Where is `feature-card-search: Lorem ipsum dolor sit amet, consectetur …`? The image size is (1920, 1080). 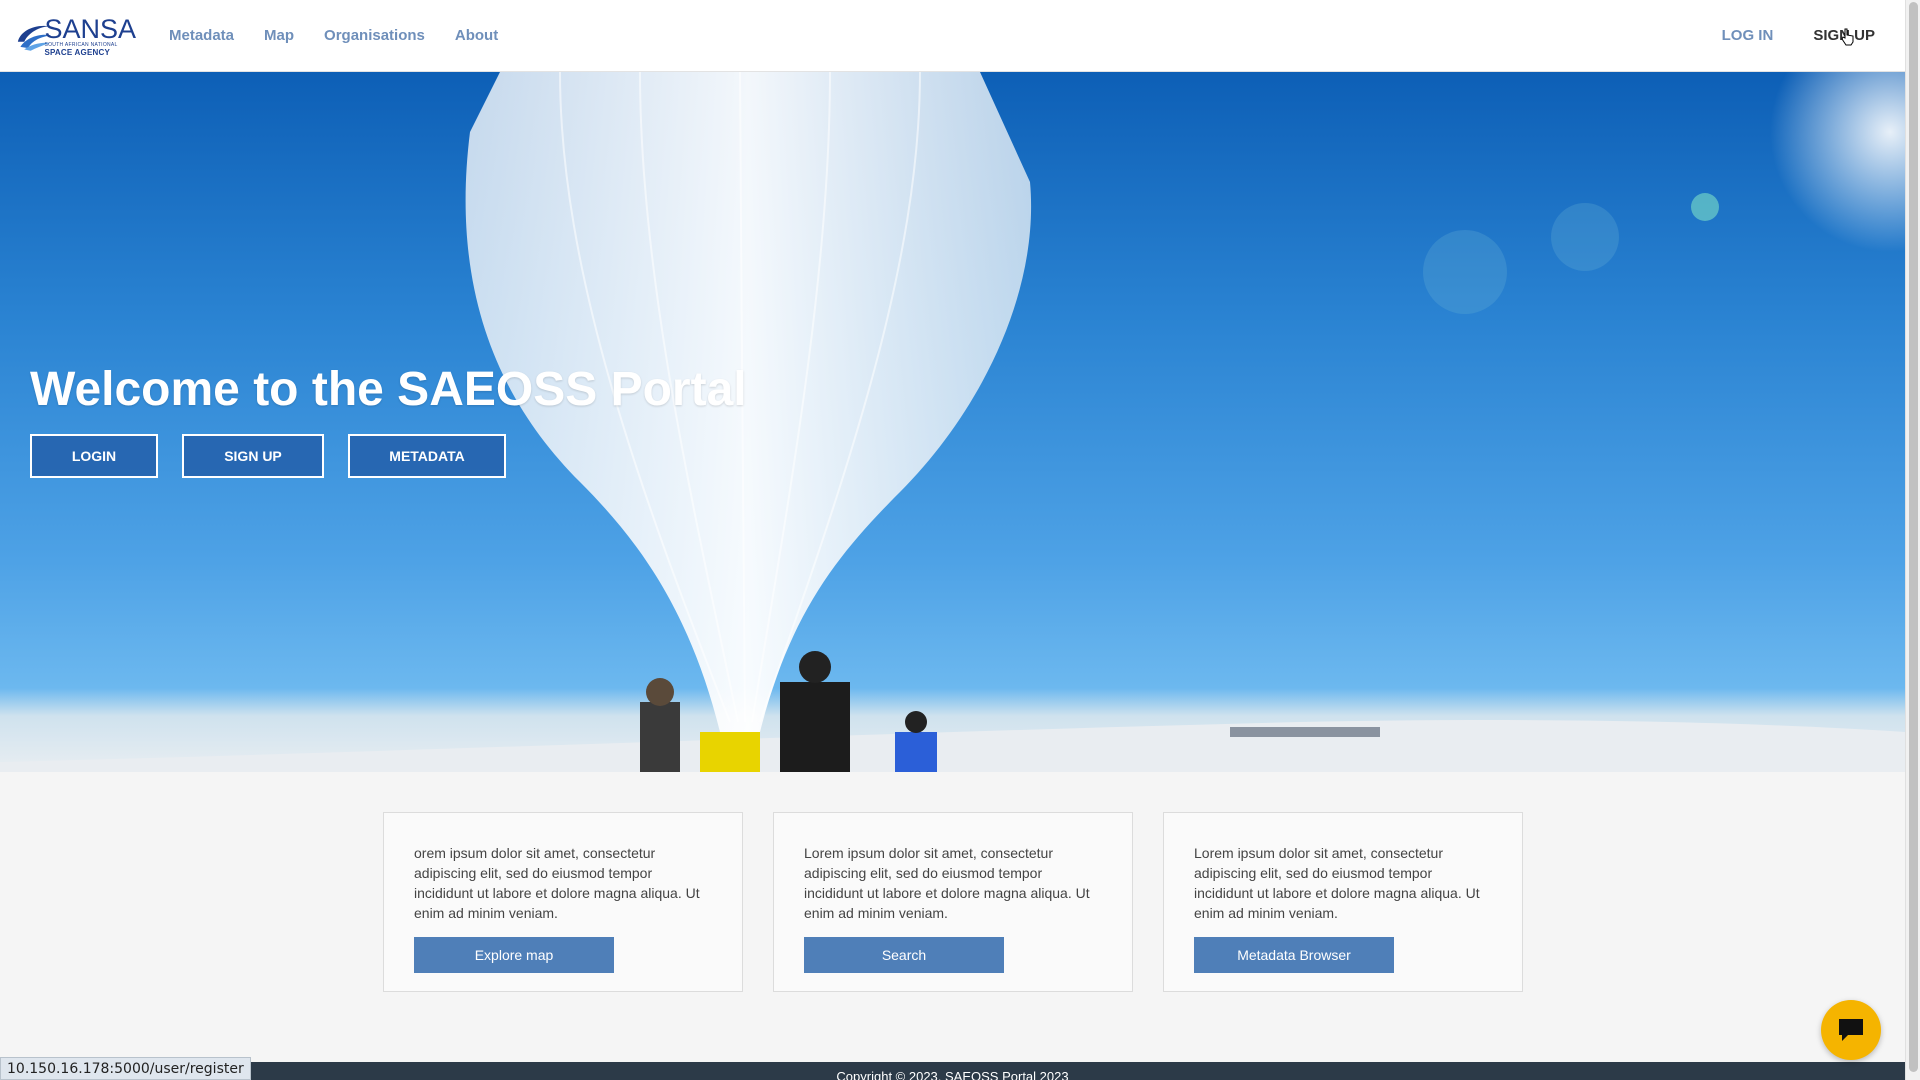 feature-card-search: Lorem ipsum dolor sit amet, consectetur … is located at coordinates (953, 902).